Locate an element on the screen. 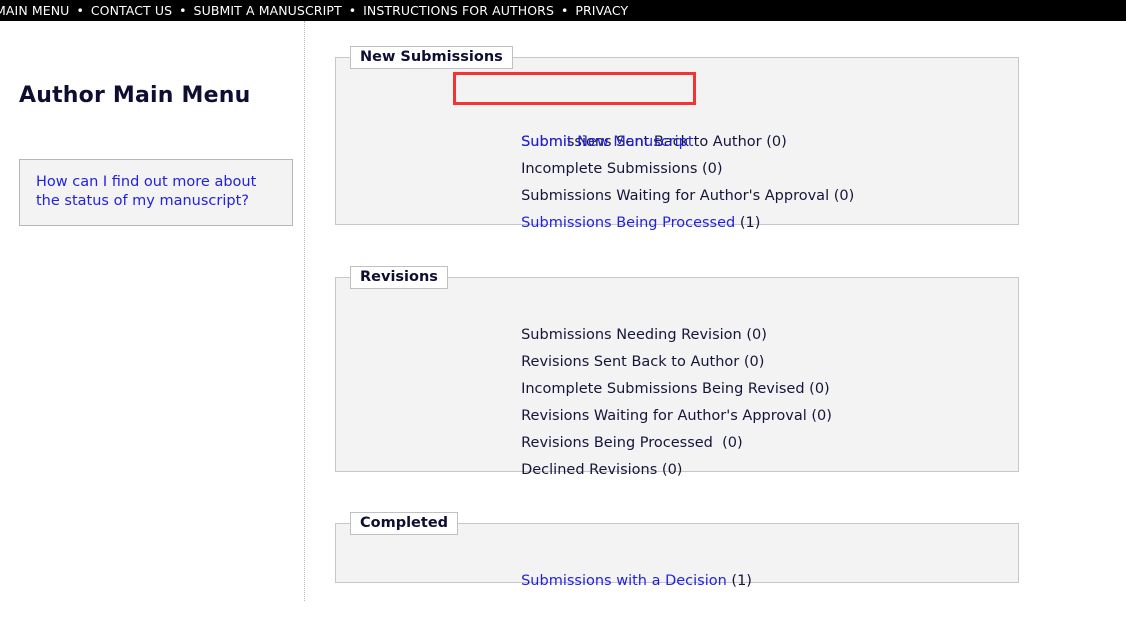 Image resolution: width=1126 pixels, height=622 pixels. list-item-submissions-with-a-decision: Submissions with a Decision (1) is located at coordinates (677, 565).